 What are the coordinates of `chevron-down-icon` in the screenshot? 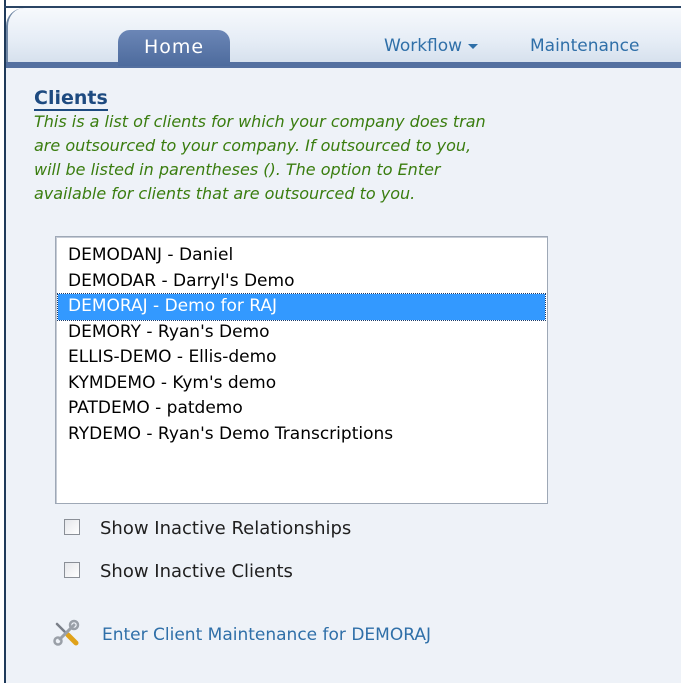 It's located at (473, 46).